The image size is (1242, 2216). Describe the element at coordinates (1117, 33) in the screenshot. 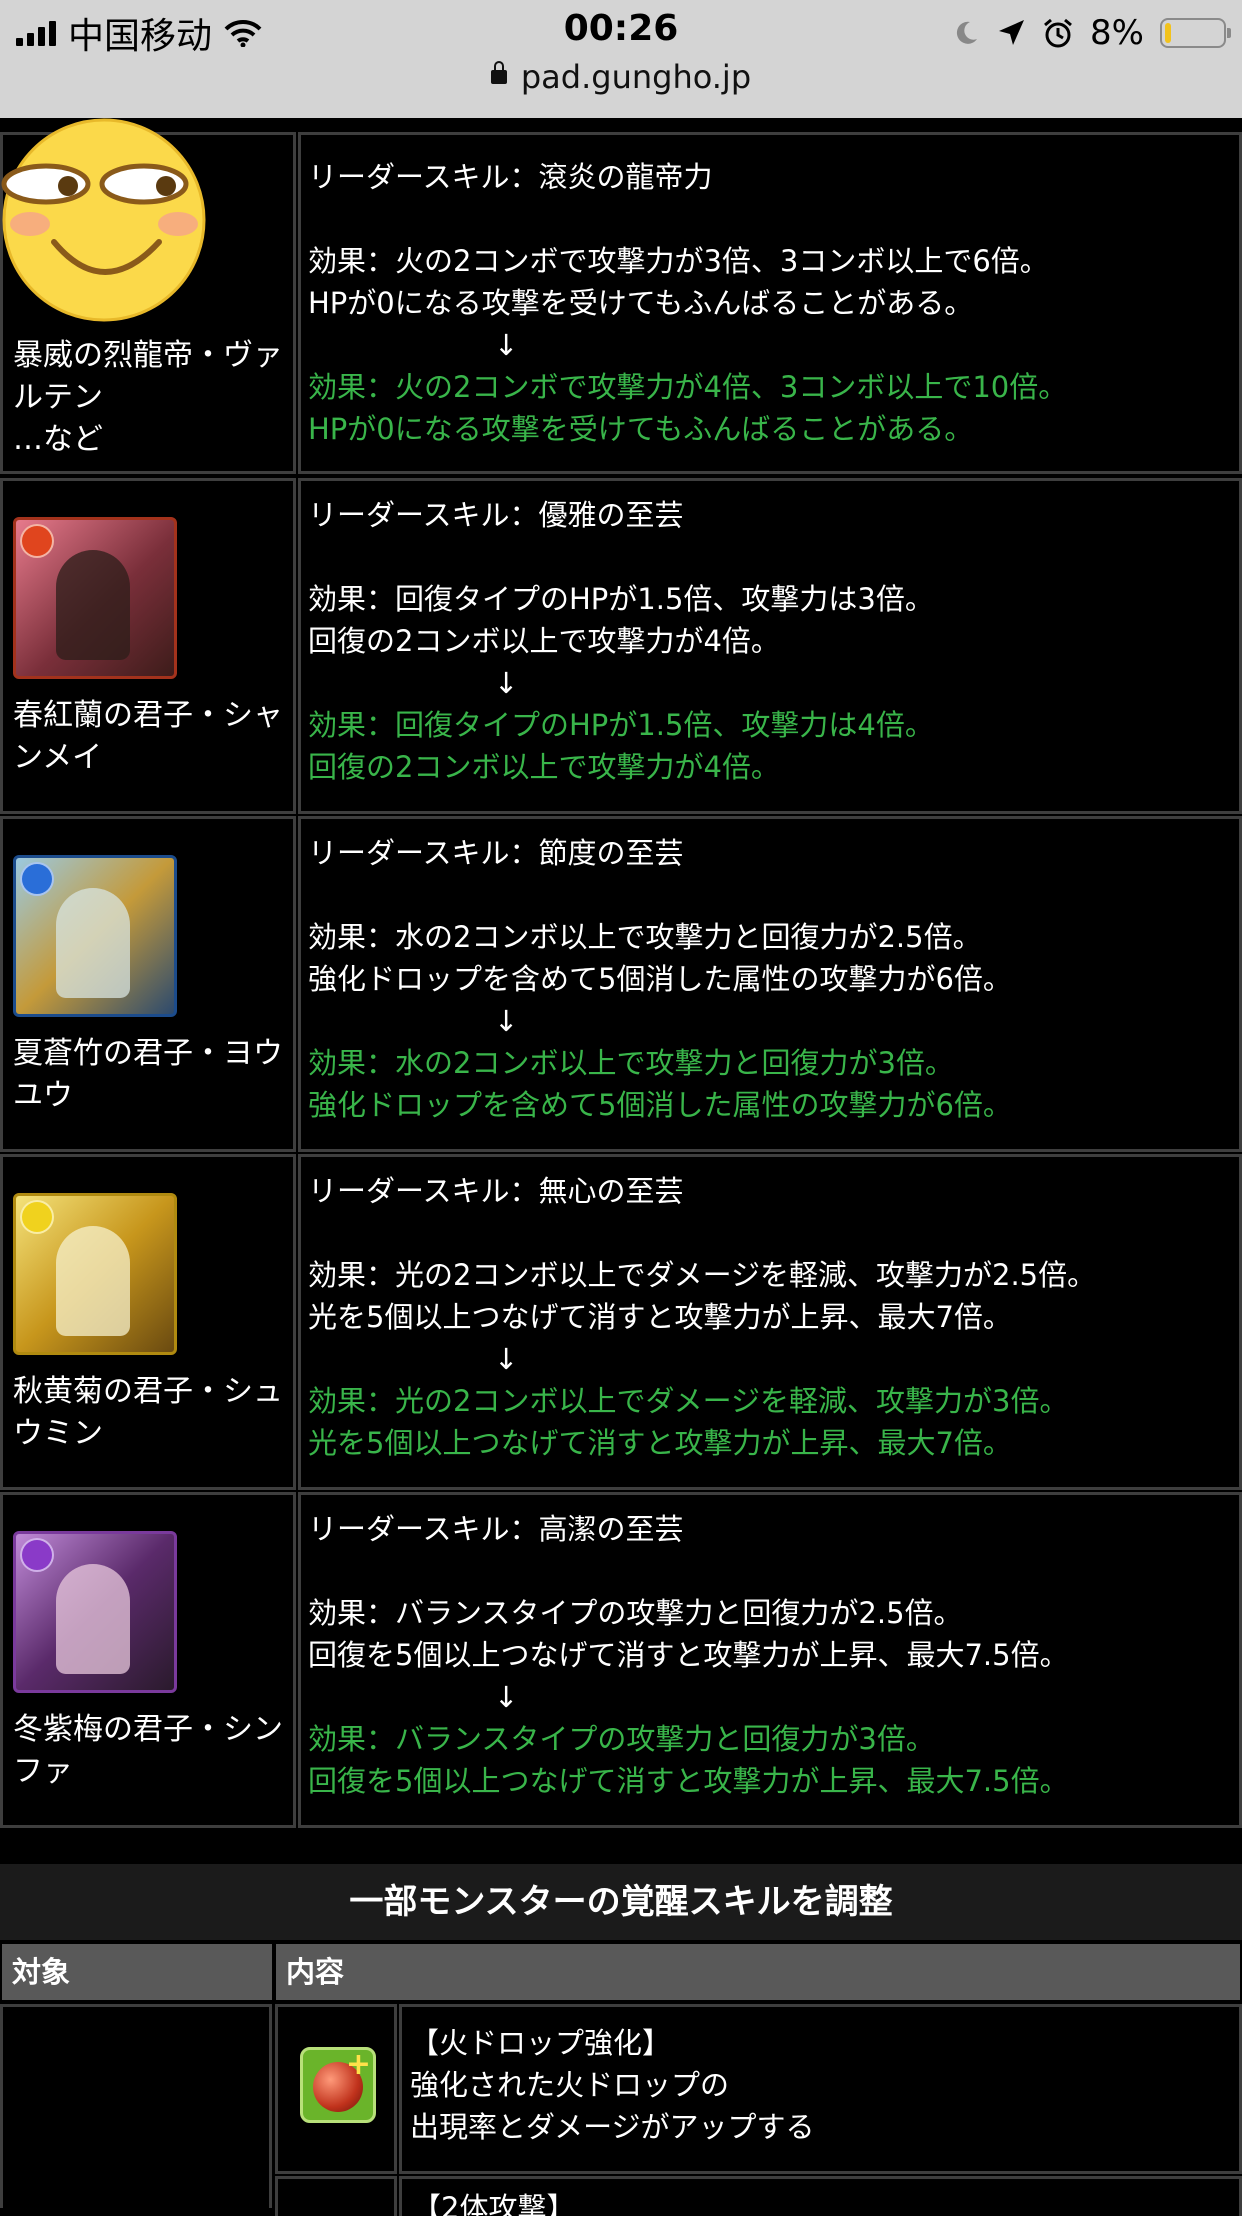

I see `battery-percent: 8%` at that location.